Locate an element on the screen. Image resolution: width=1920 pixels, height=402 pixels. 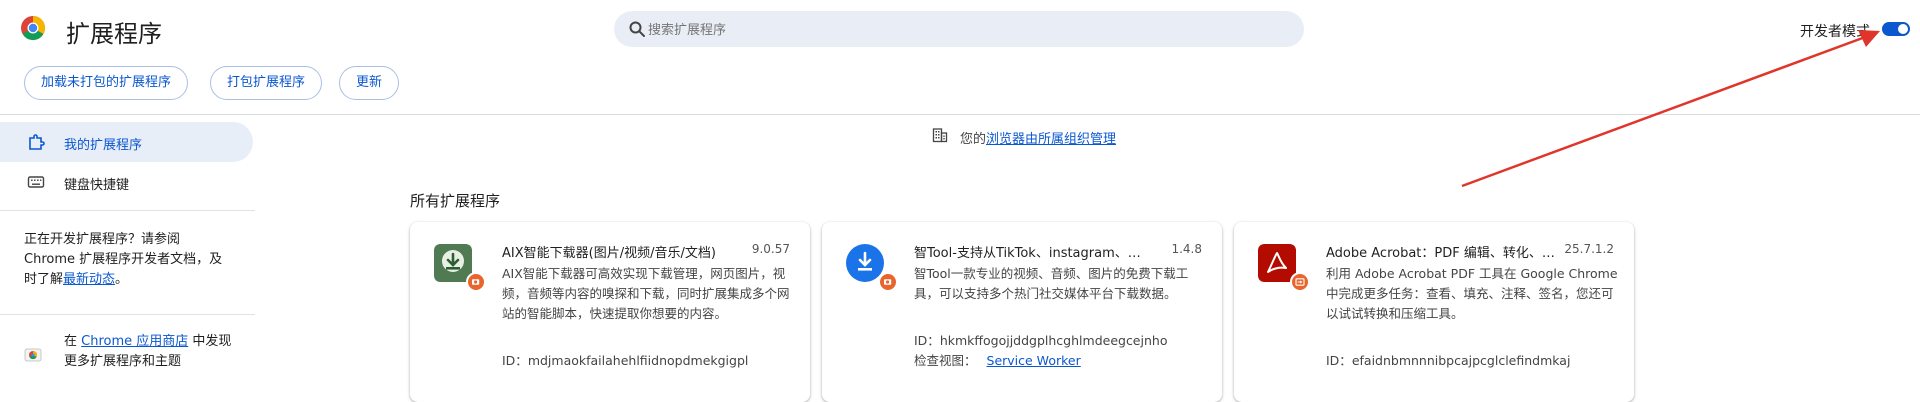
developer-mode-label: 开发者模式 is located at coordinates (1835, 32).